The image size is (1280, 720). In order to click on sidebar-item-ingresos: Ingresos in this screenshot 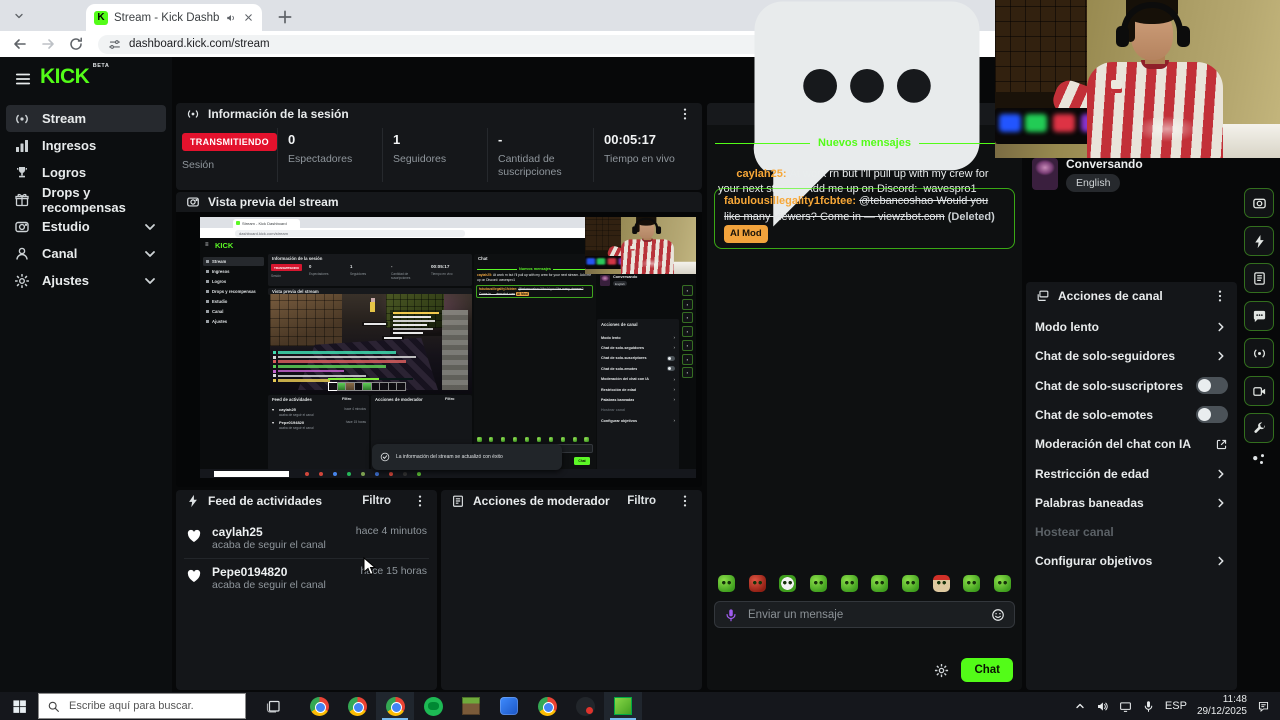, I will do `click(86, 145)`.